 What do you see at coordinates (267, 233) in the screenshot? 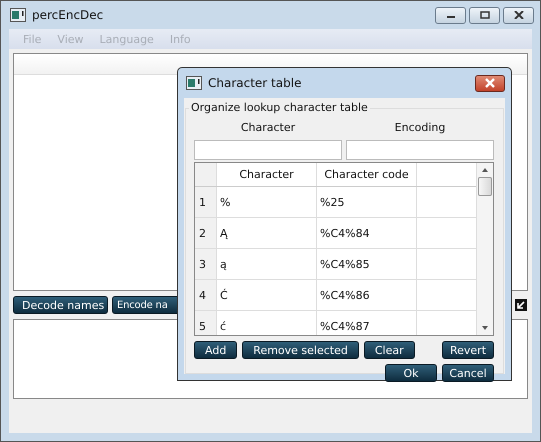
I see `table-cell: Ą` at bounding box center [267, 233].